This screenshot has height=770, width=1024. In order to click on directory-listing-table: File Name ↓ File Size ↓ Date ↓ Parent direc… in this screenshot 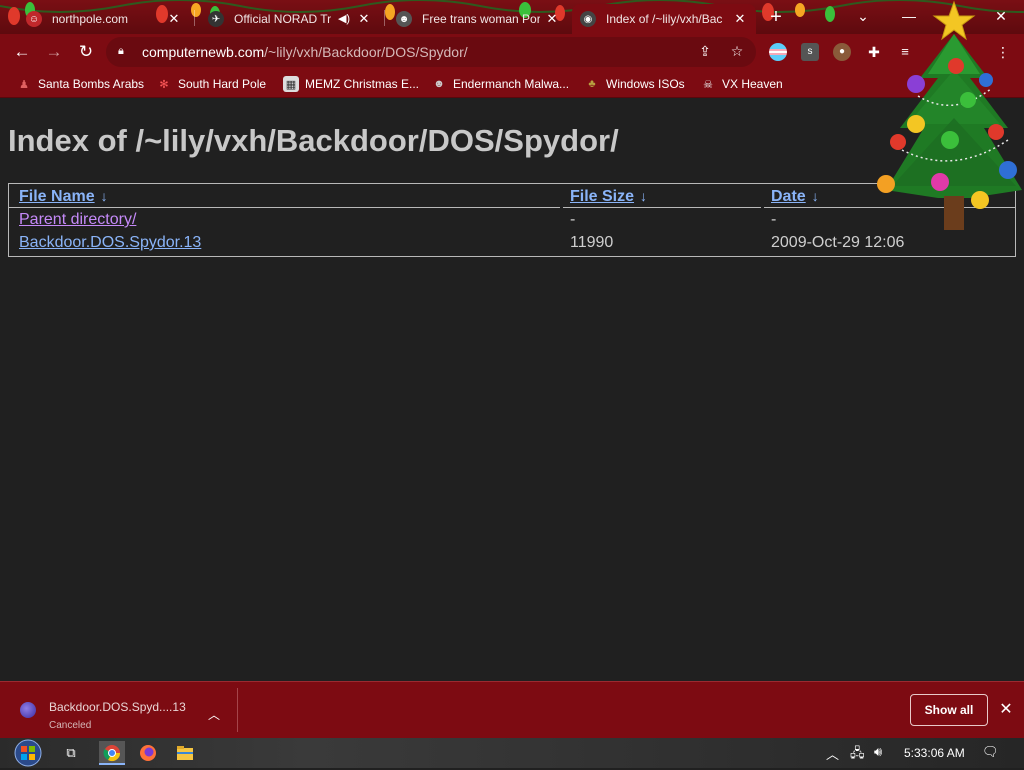, I will do `click(512, 220)`.